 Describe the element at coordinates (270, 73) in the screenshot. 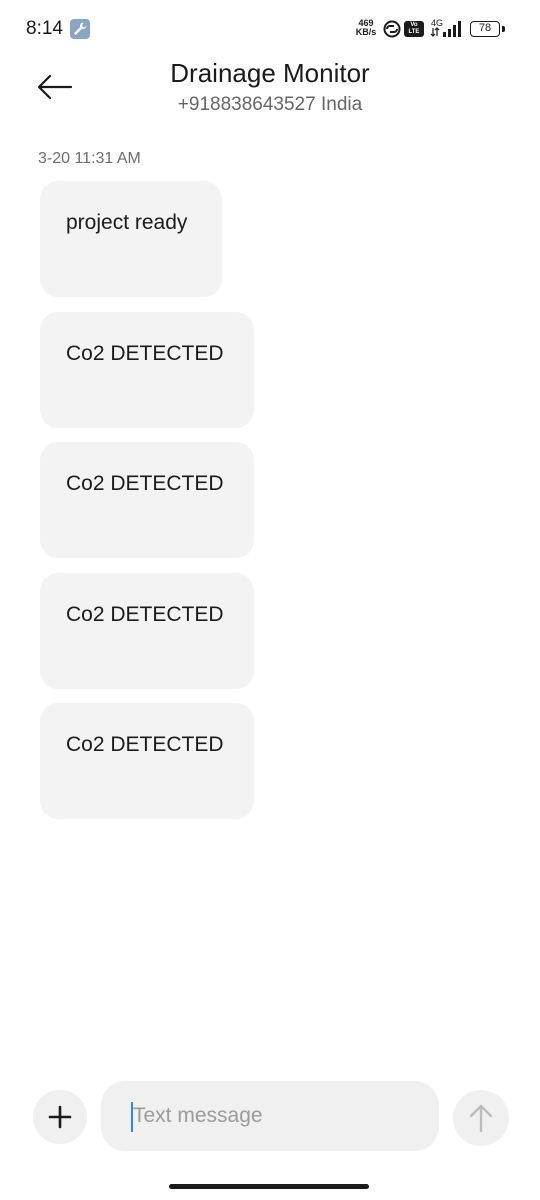

I see `contact-name: Drainage Monitor` at that location.